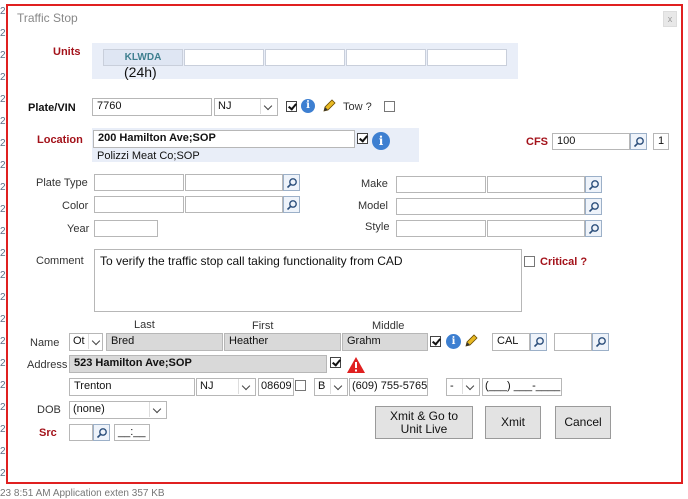 This screenshot has height=499, width=688. What do you see at coordinates (600, 342) in the screenshot?
I see `extra-search-button` at bounding box center [600, 342].